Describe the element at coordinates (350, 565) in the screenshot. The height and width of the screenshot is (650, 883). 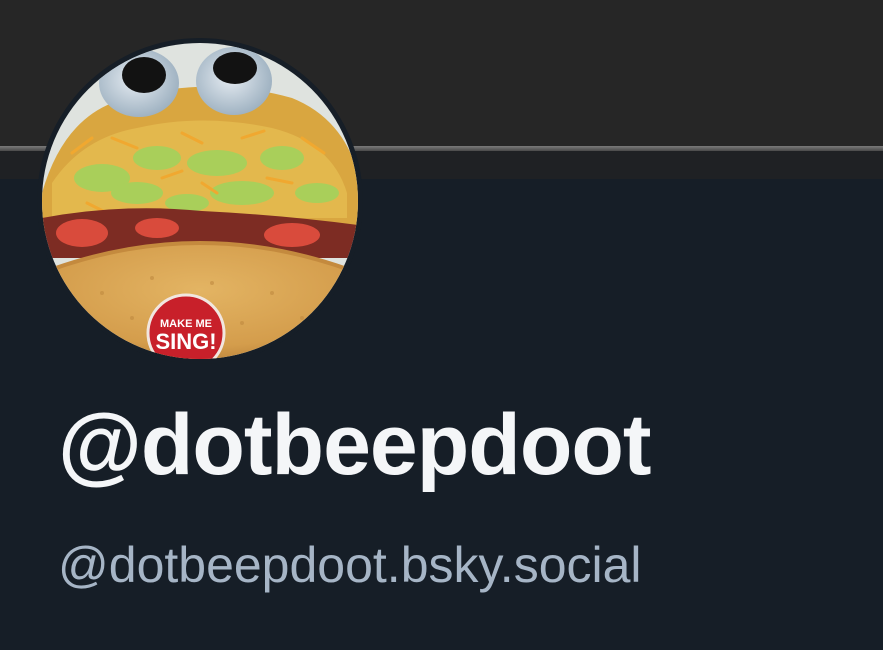
I see `profile-handle: @dotbeepdoot.bsky.social` at that location.